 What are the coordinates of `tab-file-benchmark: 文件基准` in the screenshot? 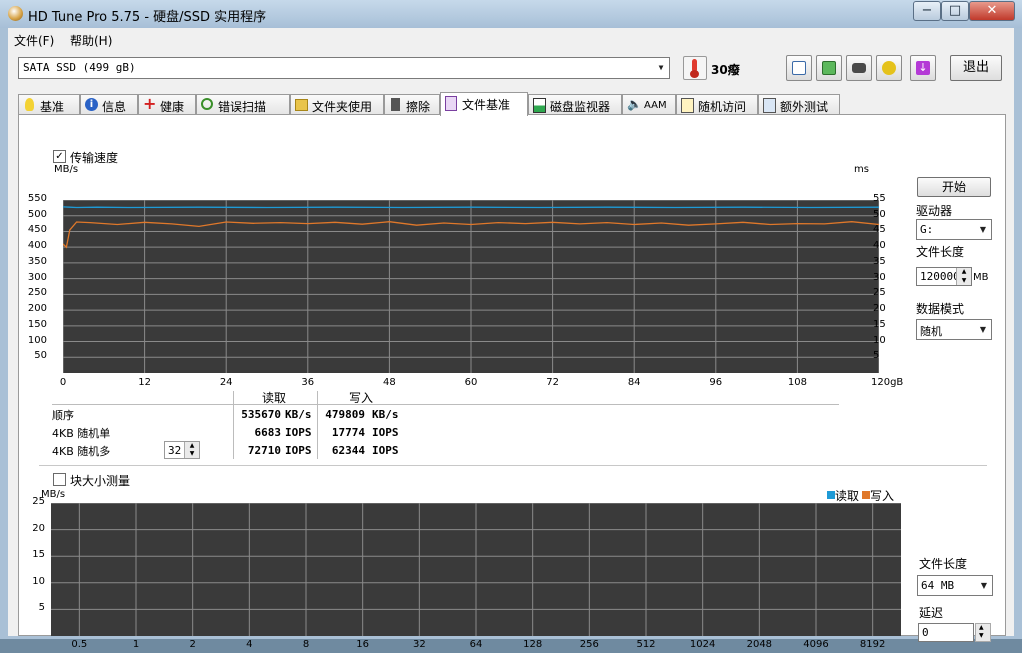 It's located at (484, 104).